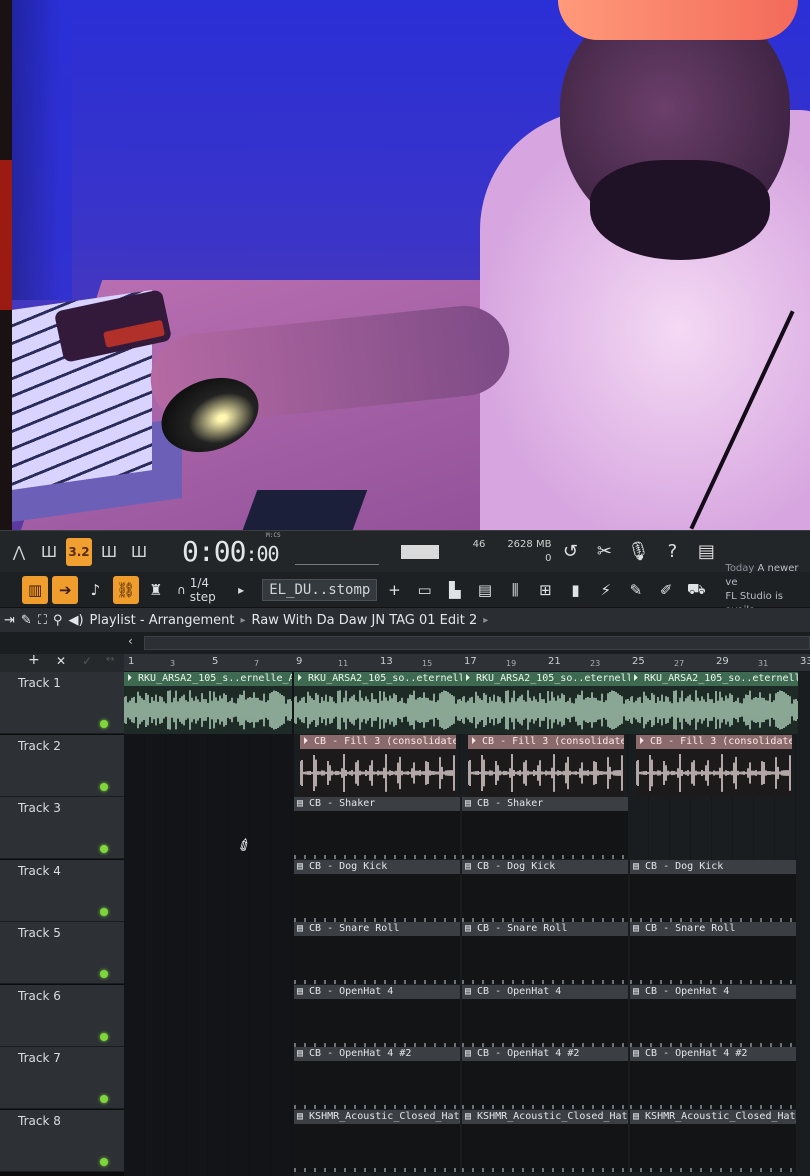 This screenshot has height=1176, width=810. Describe the element at coordinates (95, 590) in the screenshot. I see `draw-icon: ♪` at that location.